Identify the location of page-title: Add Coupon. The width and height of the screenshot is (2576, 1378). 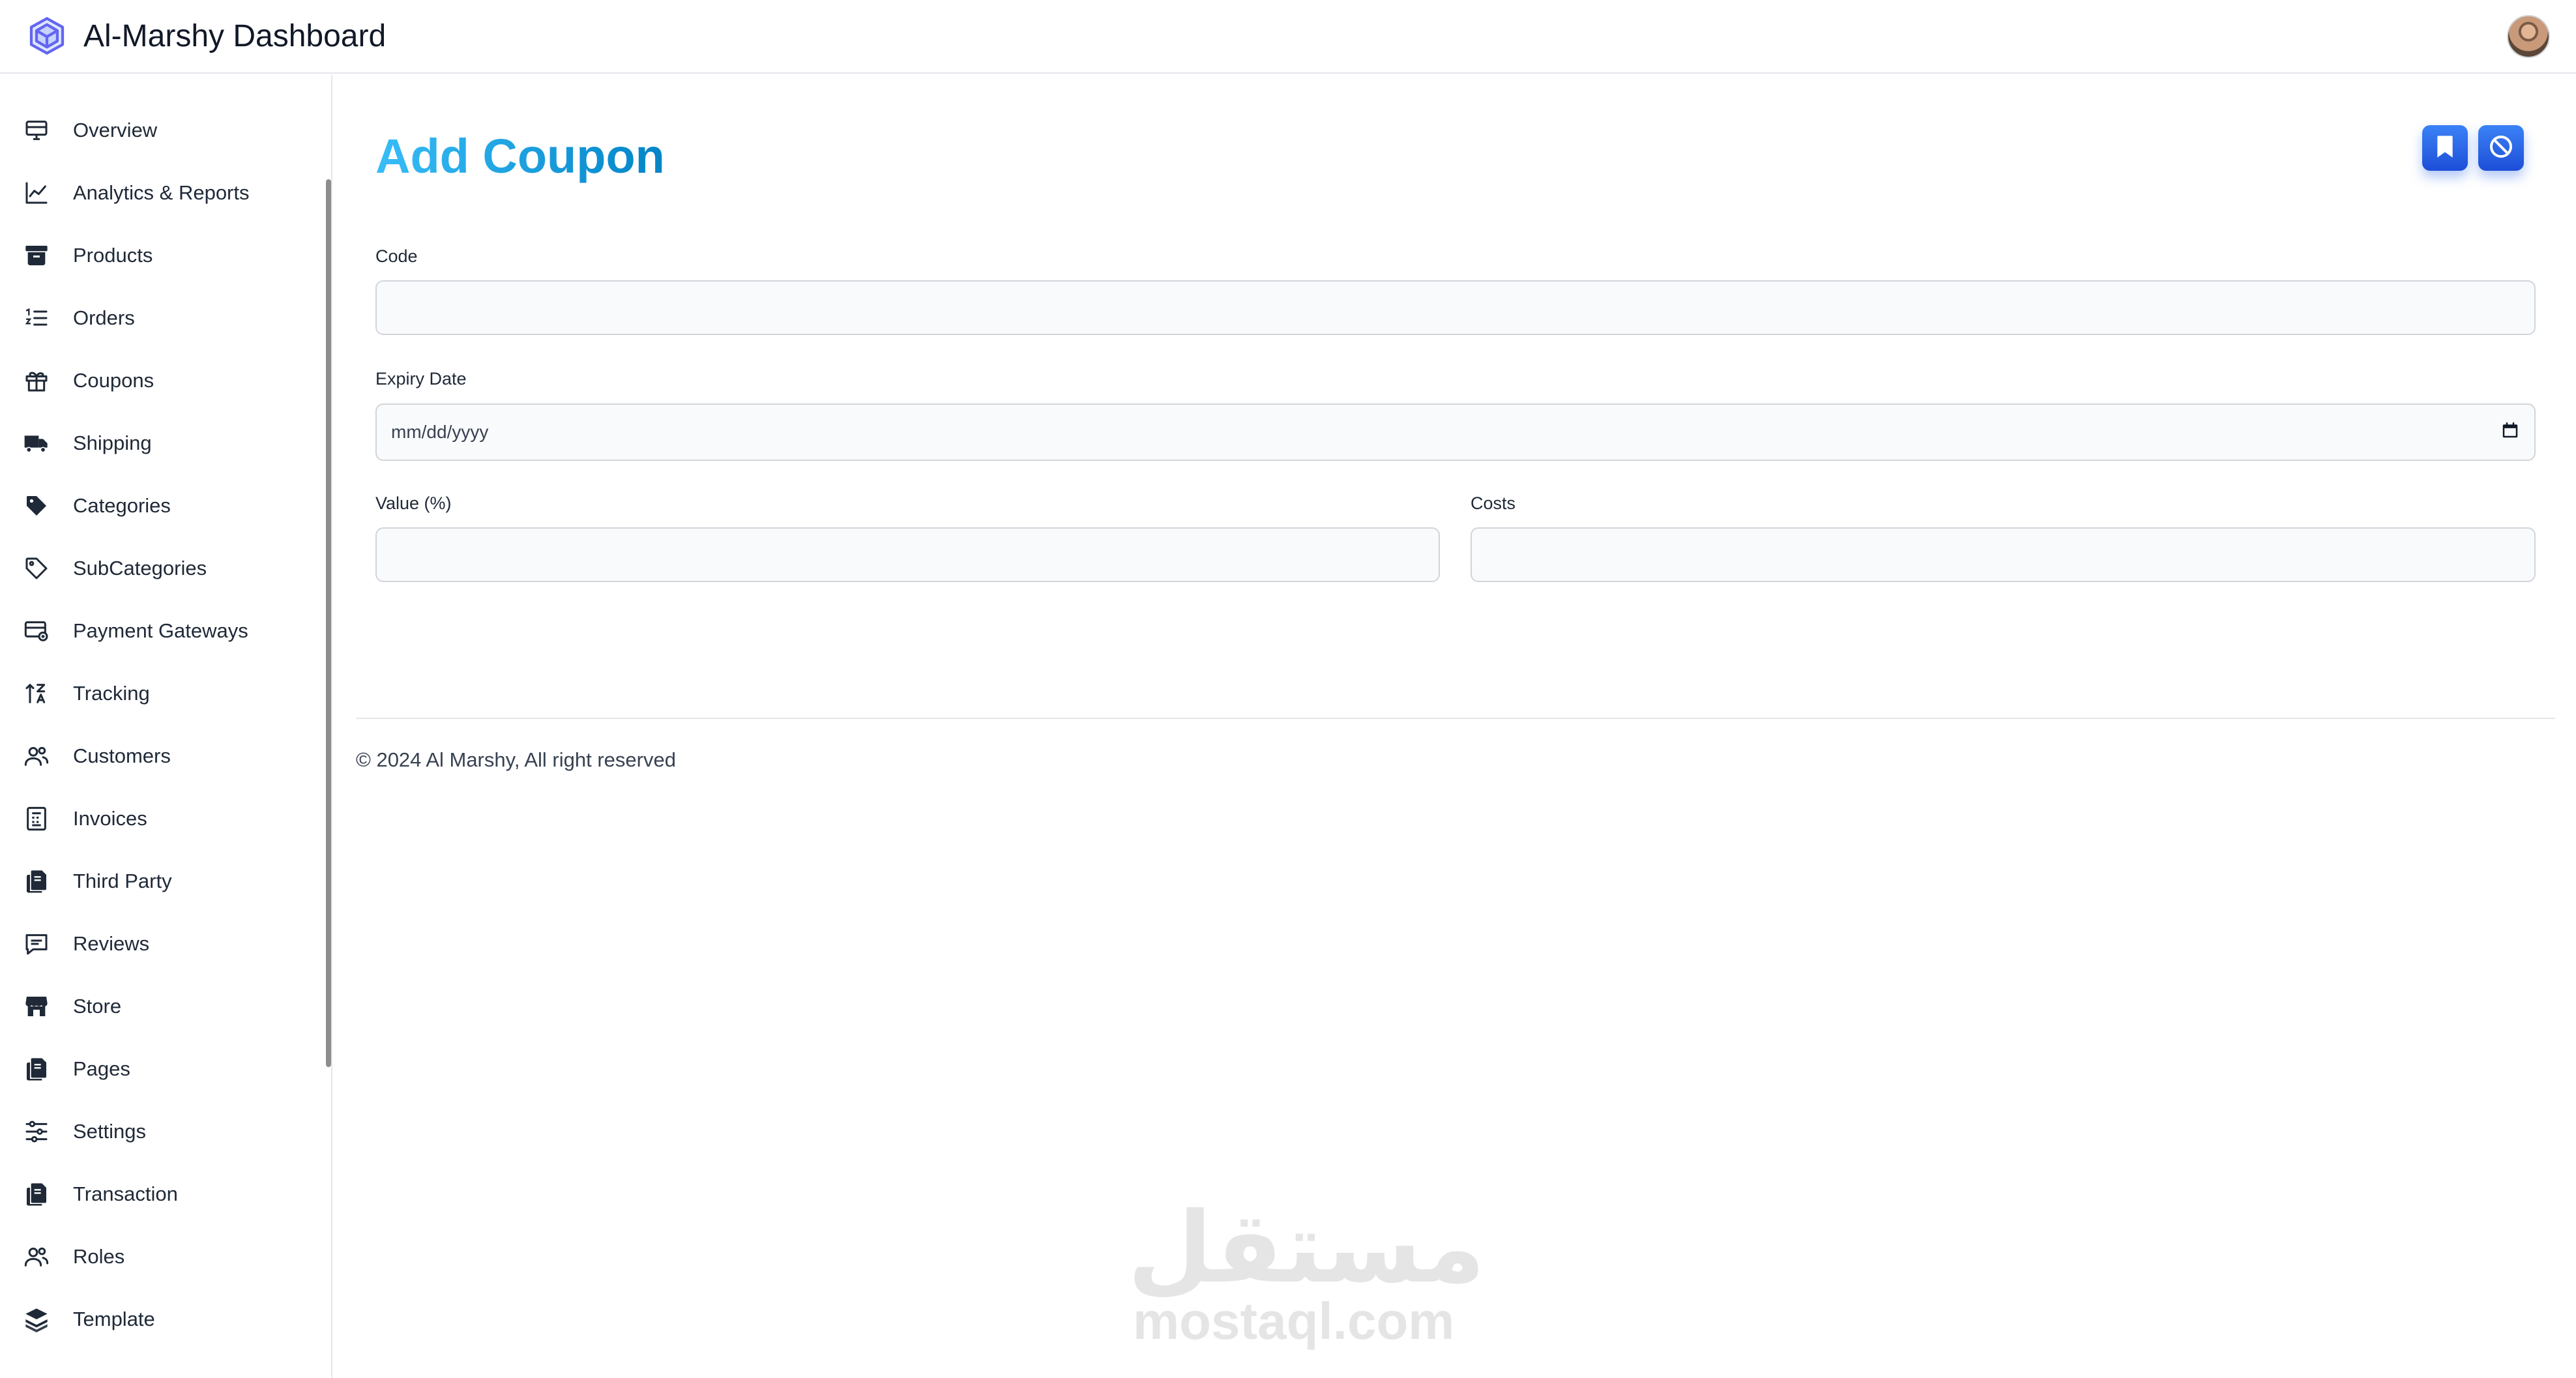
(520, 156).